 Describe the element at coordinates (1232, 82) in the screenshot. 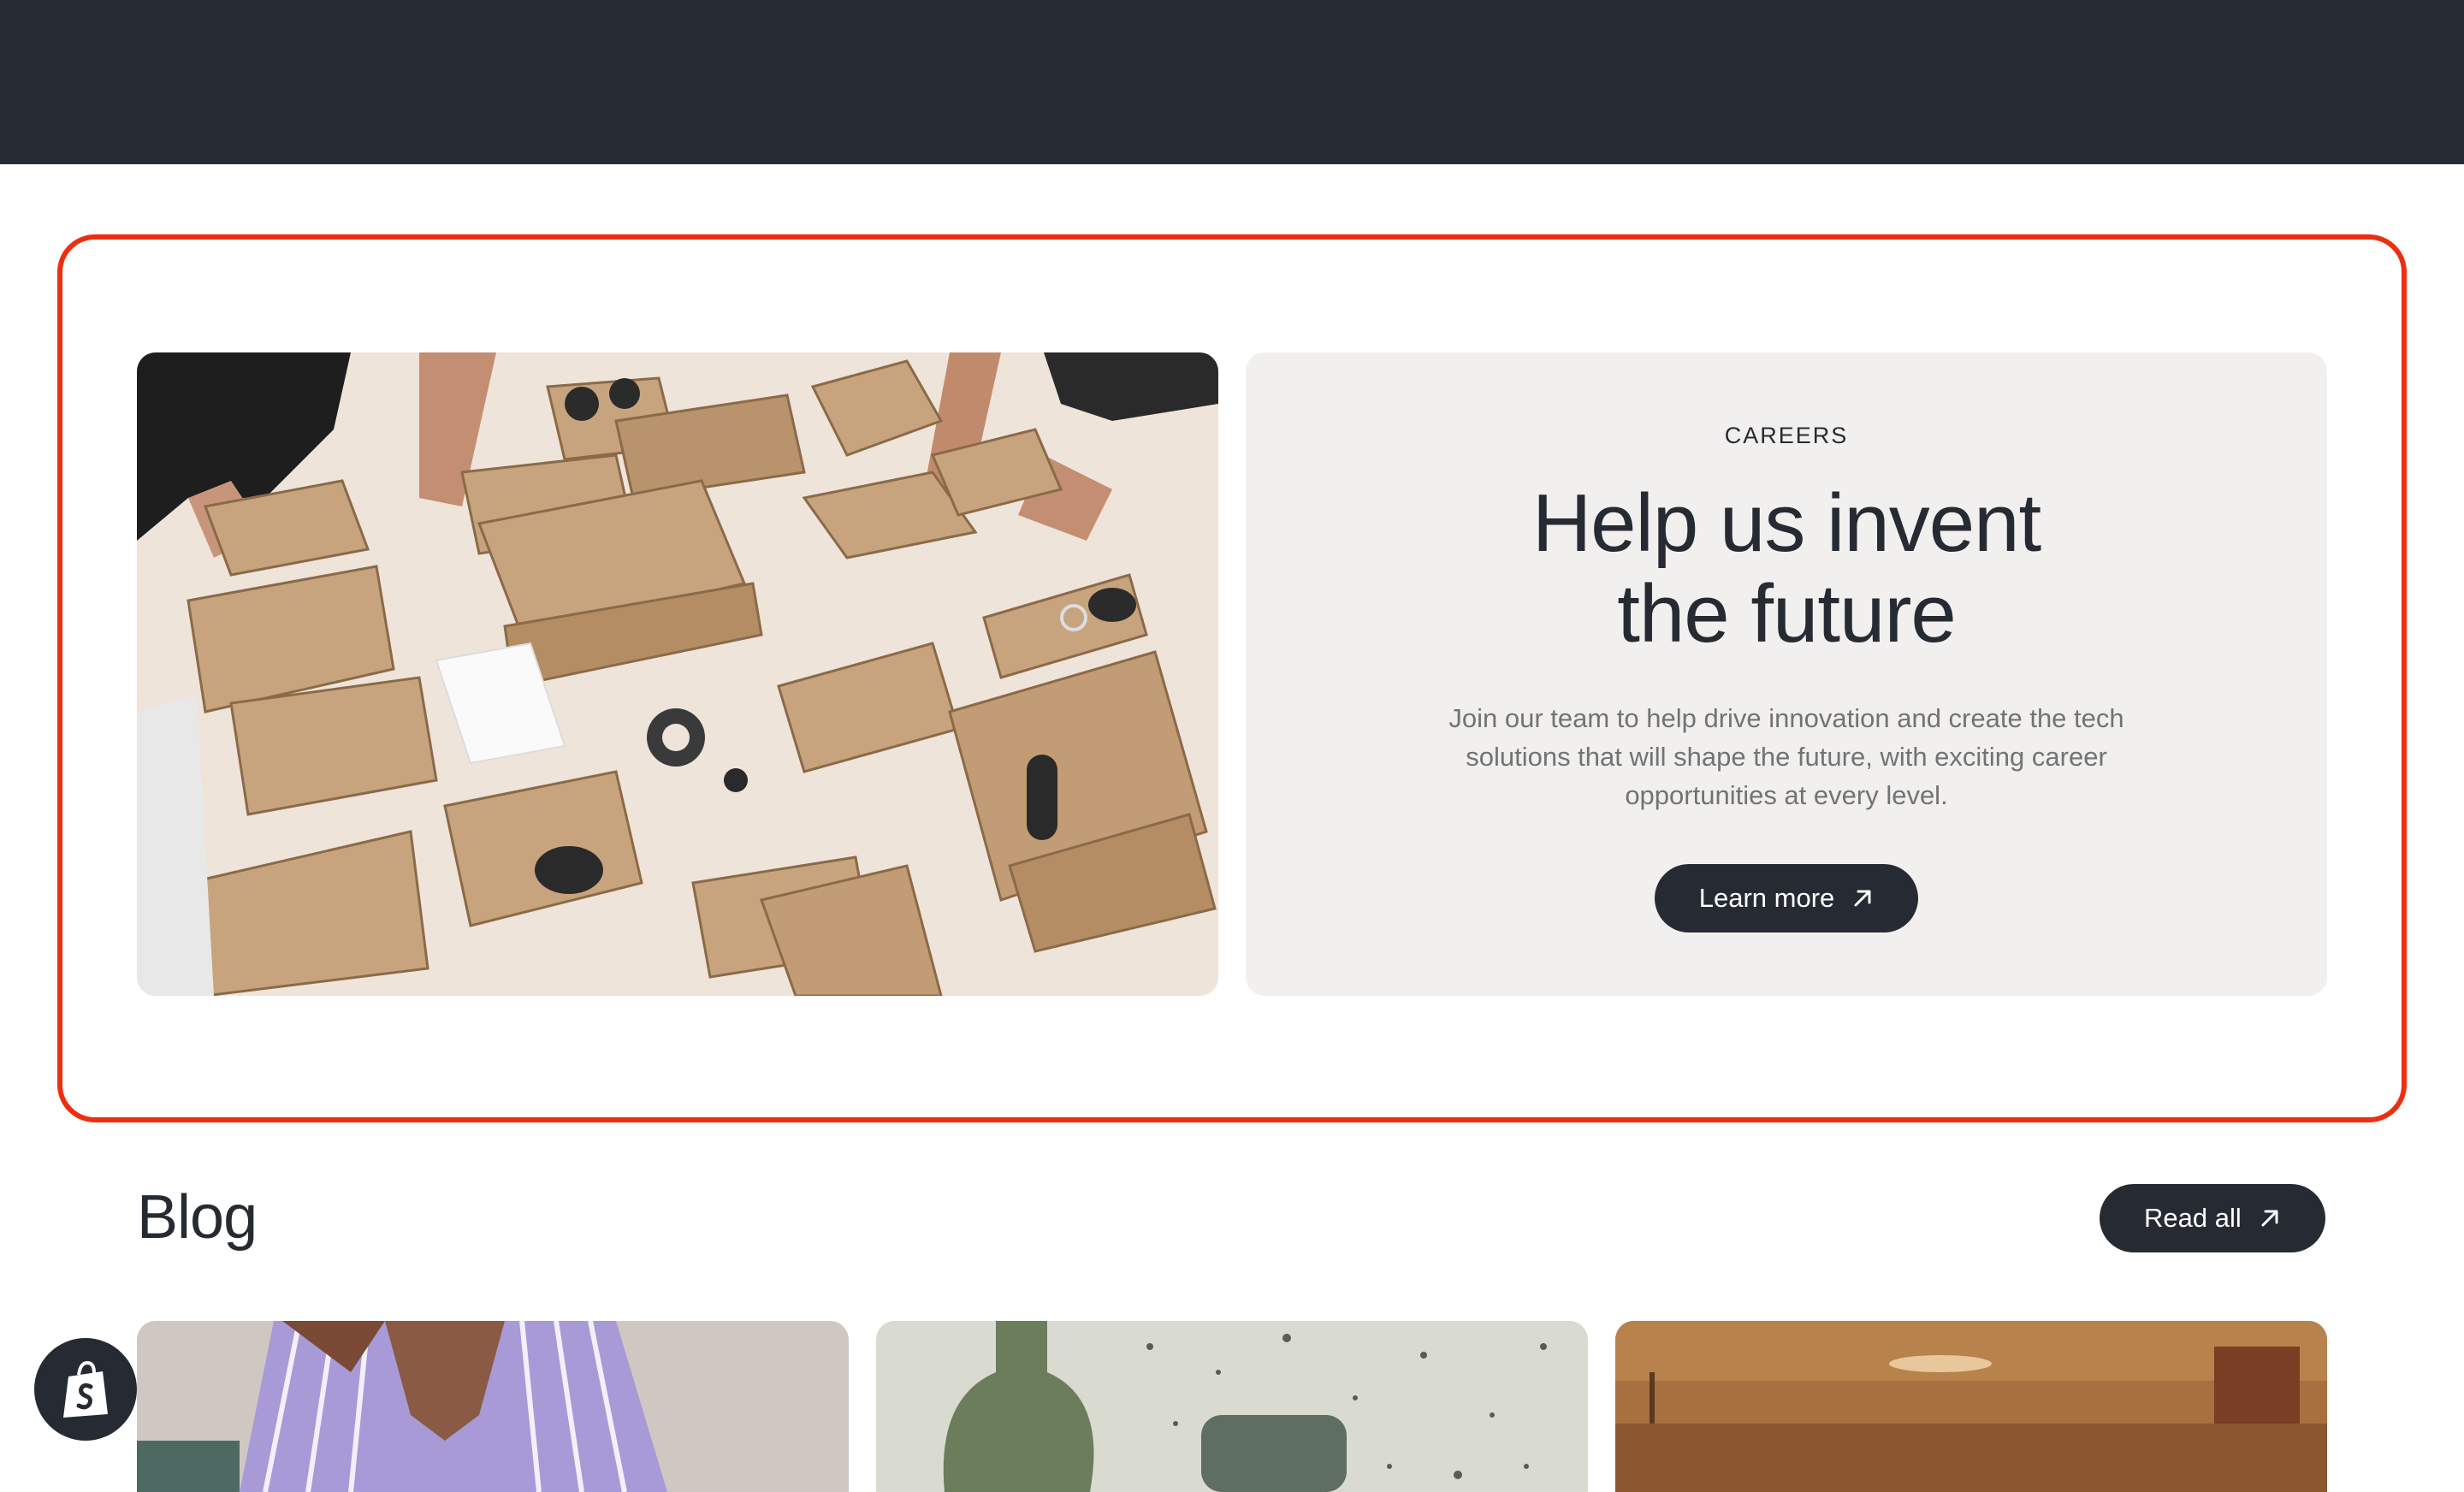

I see `top-navigation-bar` at that location.